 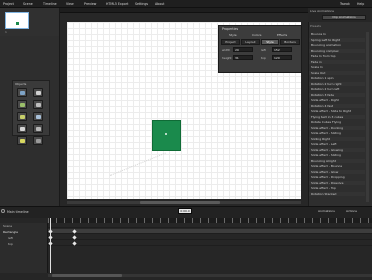 What do you see at coordinates (337, 67) in the screenshot?
I see `animation-preset-item: Scale In` at bounding box center [337, 67].